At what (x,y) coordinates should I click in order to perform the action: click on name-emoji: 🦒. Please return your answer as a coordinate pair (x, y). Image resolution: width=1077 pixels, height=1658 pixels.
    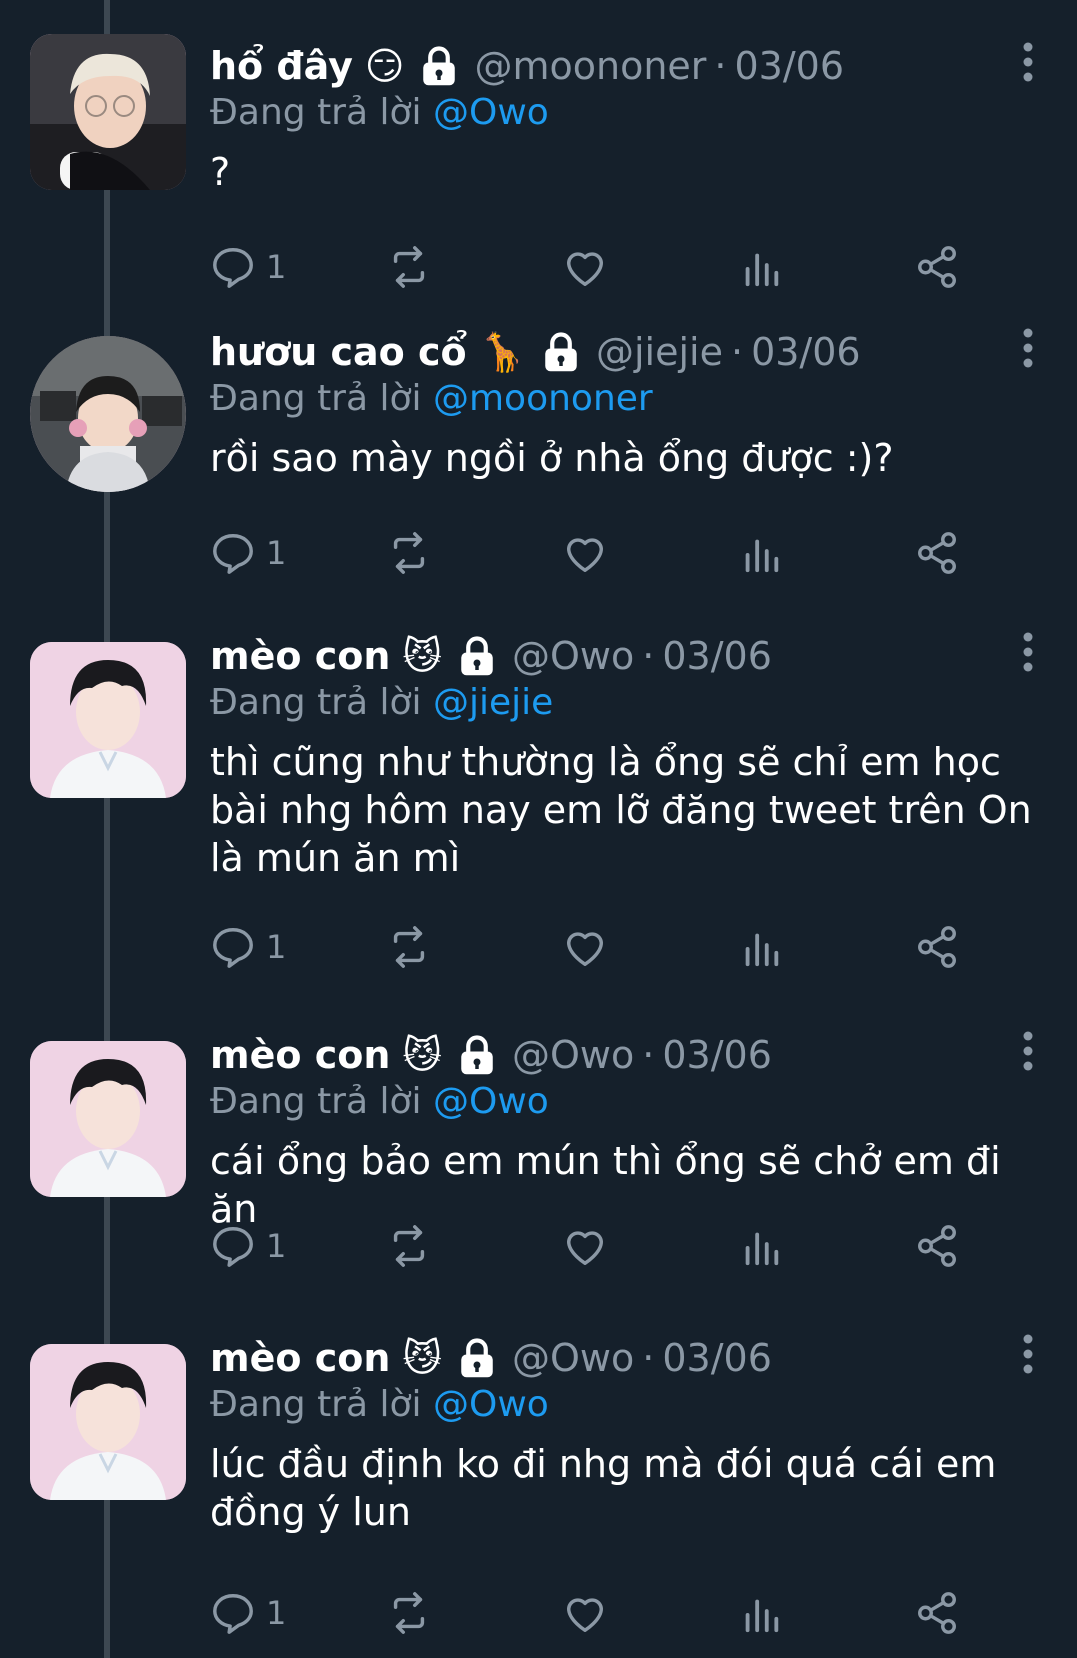
    Looking at the image, I should click on (502, 352).